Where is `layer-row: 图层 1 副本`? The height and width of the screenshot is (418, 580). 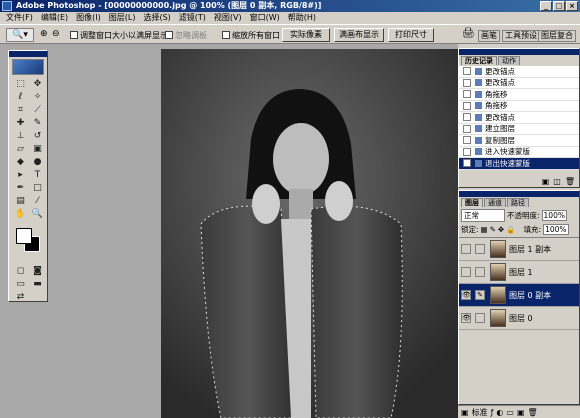
layer-row: 图层 1 副本 is located at coordinates (519, 249).